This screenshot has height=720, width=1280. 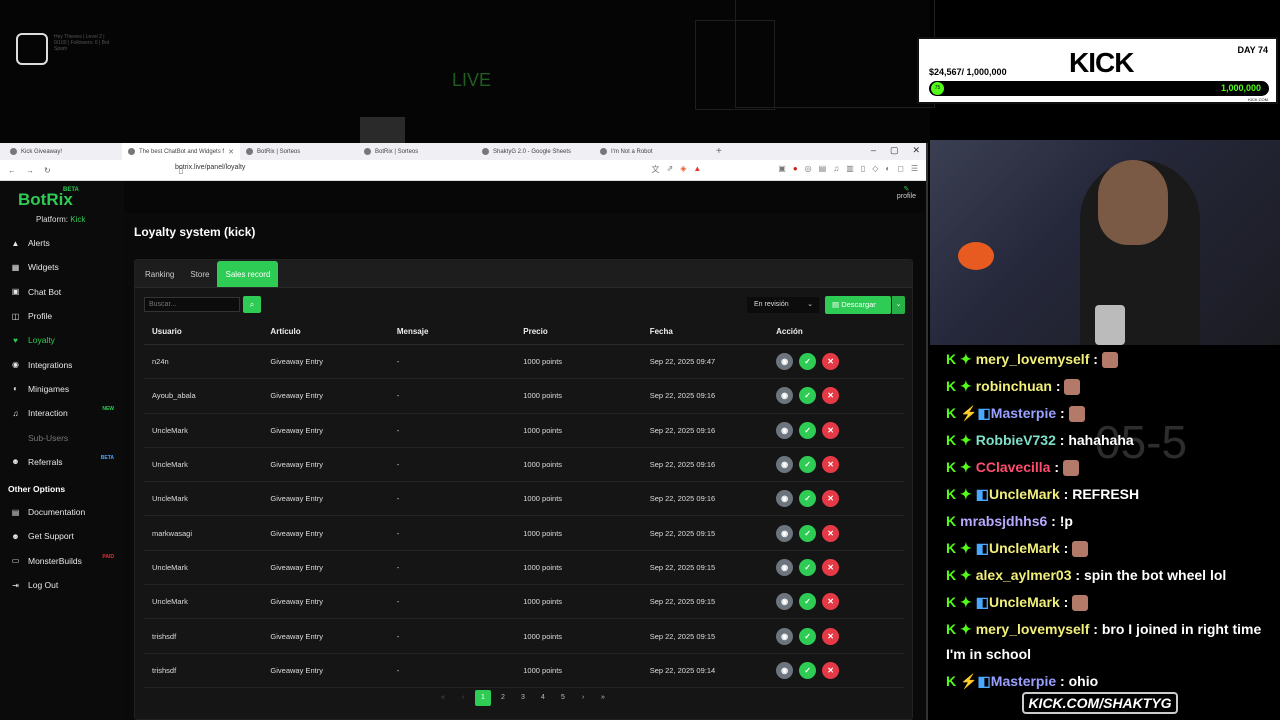 I want to click on sidebar-item-loyalty: ♥ Loyalty, so click(x=62, y=340).